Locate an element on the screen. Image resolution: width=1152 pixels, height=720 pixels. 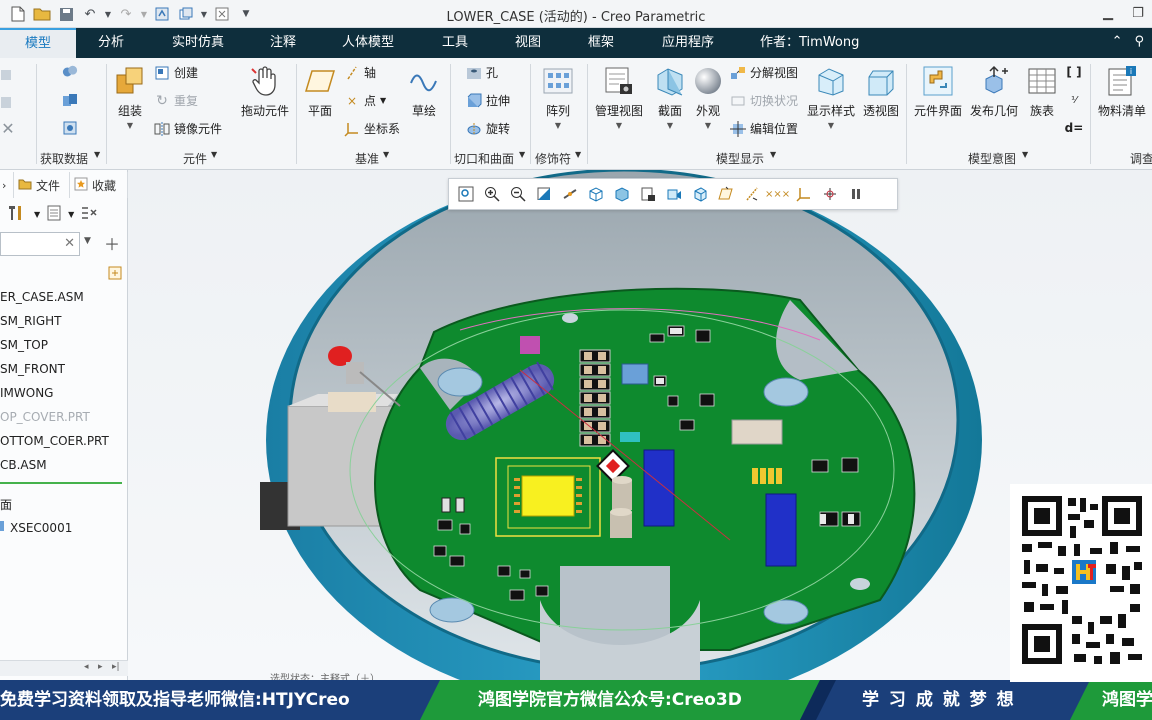
add-filter-icon: ＋ is located at coordinates (112, 243).